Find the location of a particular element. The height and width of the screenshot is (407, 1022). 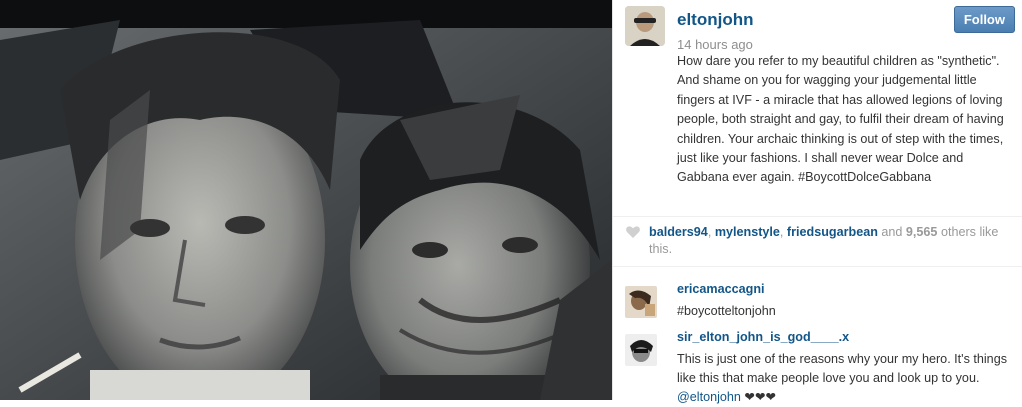

likes-and: and is located at coordinates (892, 232).